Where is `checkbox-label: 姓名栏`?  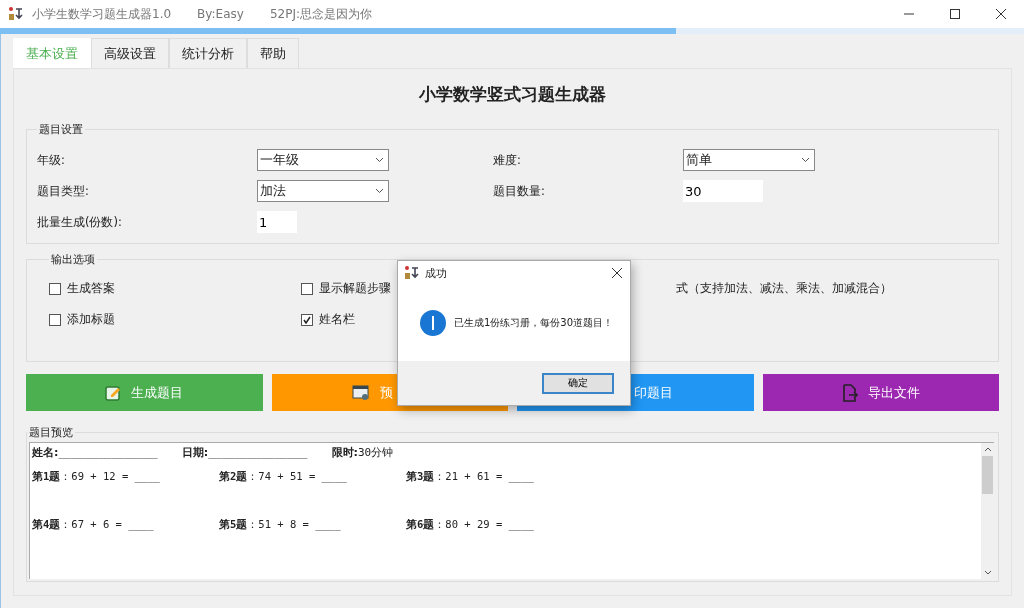 checkbox-label: 姓名栏 is located at coordinates (337, 319).